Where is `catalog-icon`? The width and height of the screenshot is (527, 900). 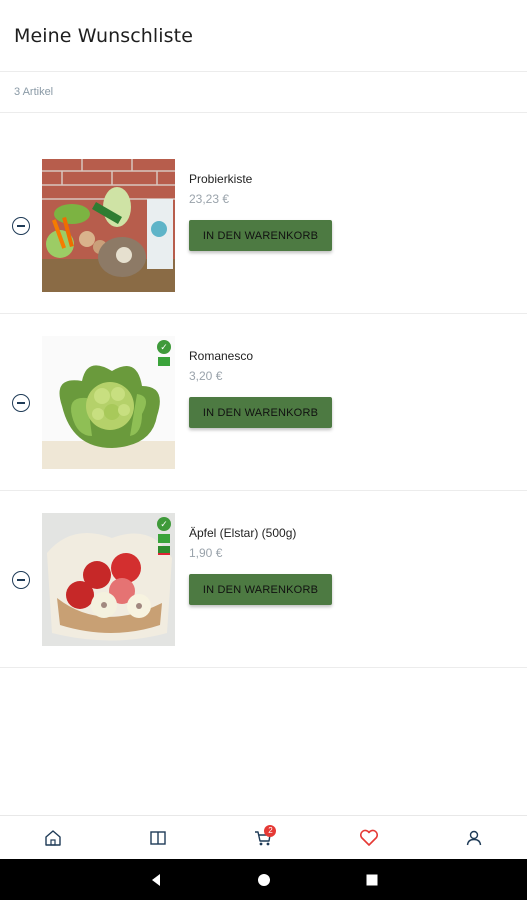 catalog-icon is located at coordinates (158, 837).